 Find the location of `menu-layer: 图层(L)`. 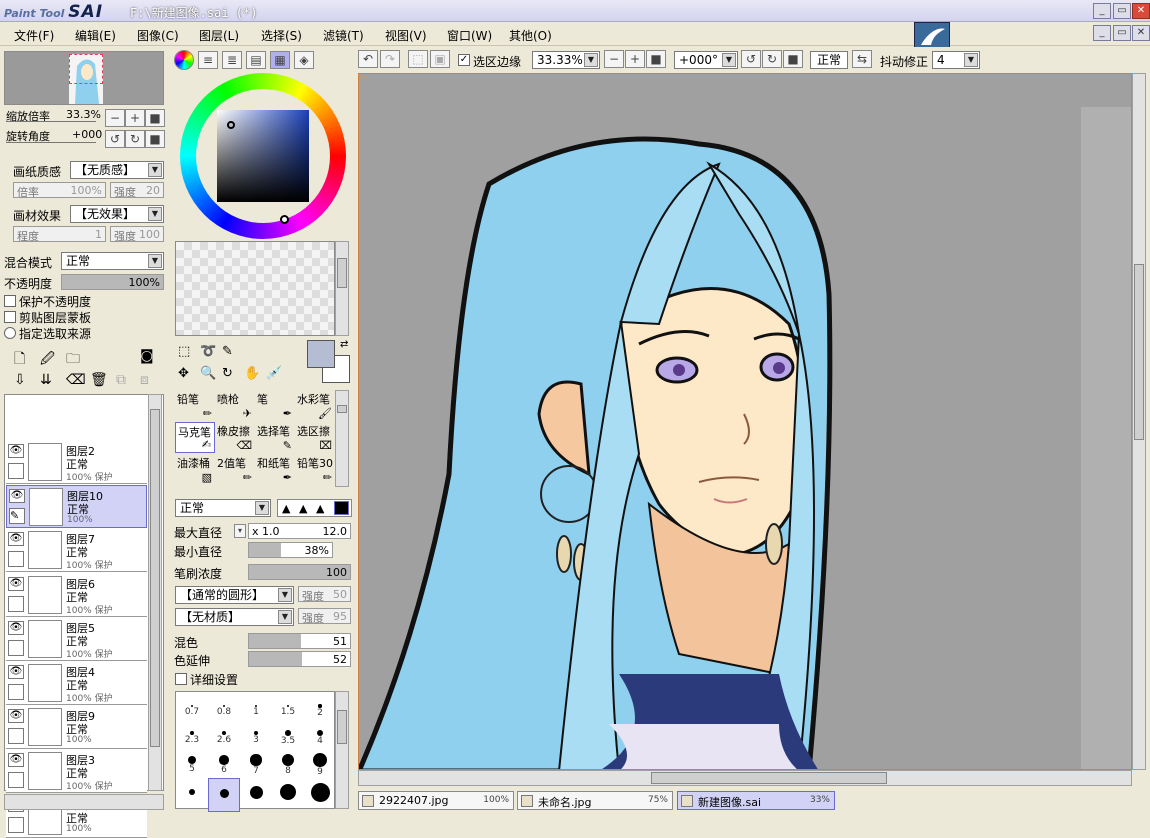

menu-layer: 图层(L) is located at coordinates (219, 35).